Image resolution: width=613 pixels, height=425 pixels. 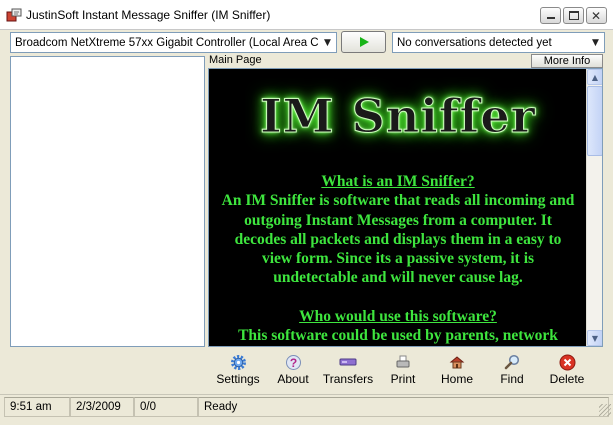 I want to click on close-button: ✕, so click(x=596, y=15).